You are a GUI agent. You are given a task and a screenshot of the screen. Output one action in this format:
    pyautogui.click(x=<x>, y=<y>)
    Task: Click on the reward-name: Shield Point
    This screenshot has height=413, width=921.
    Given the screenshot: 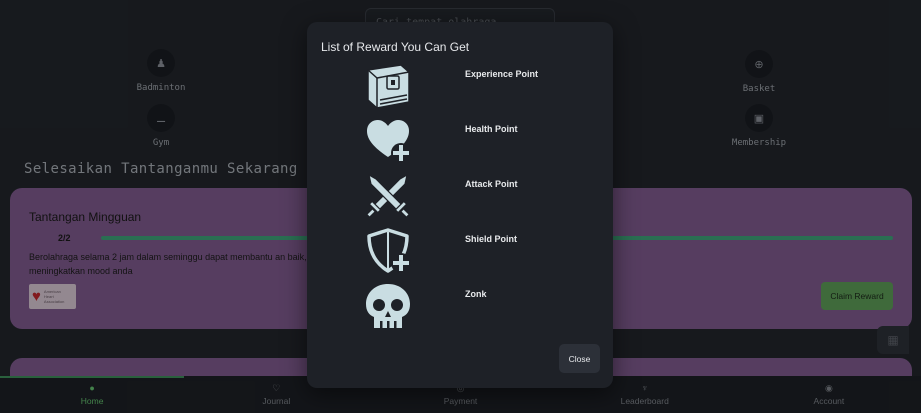 What is the action you would take?
    pyautogui.click(x=491, y=239)
    